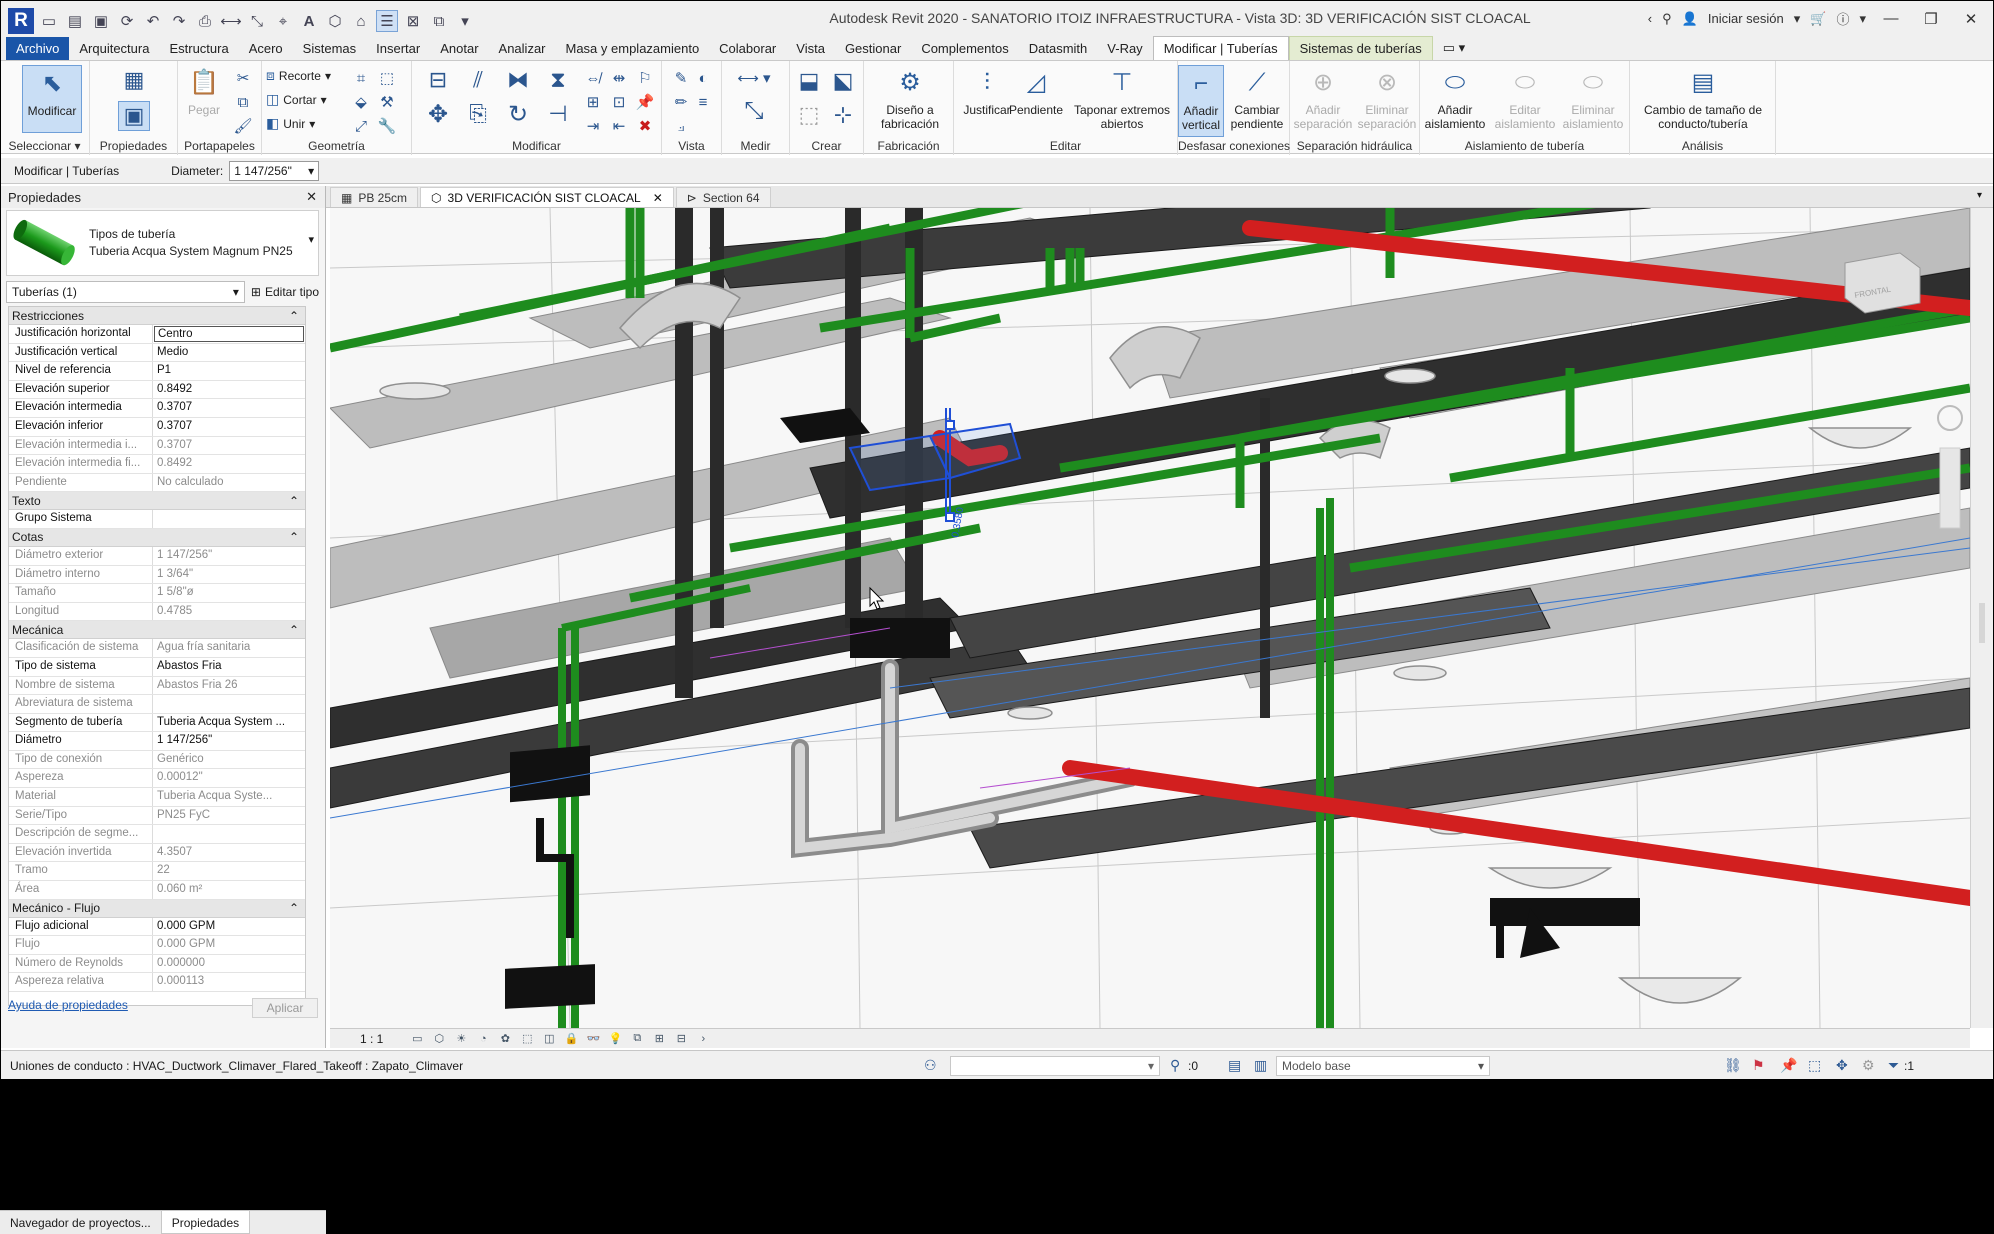 The height and width of the screenshot is (1234, 1994). Describe the element at coordinates (619, 126) in the screenshot. I see `extend-multiple-icon: ⇤` at that location.